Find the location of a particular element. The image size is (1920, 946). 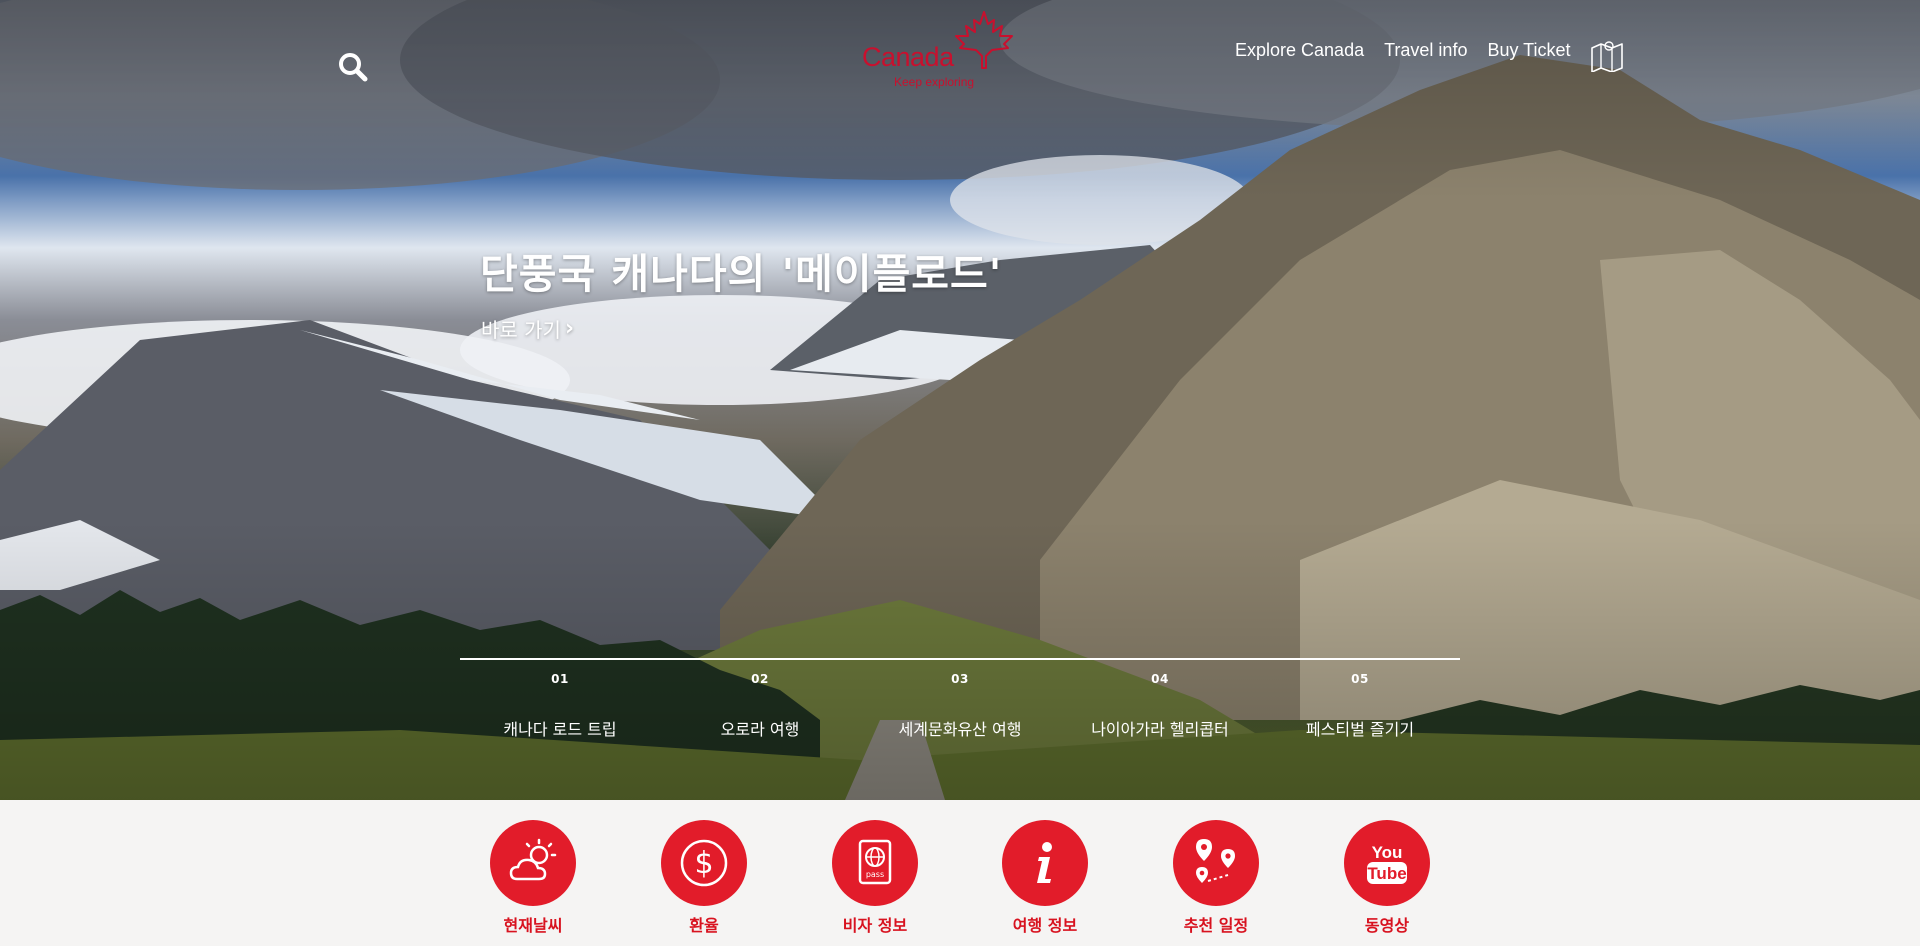

quick-info-circle is located at coordinates (1045, 863).